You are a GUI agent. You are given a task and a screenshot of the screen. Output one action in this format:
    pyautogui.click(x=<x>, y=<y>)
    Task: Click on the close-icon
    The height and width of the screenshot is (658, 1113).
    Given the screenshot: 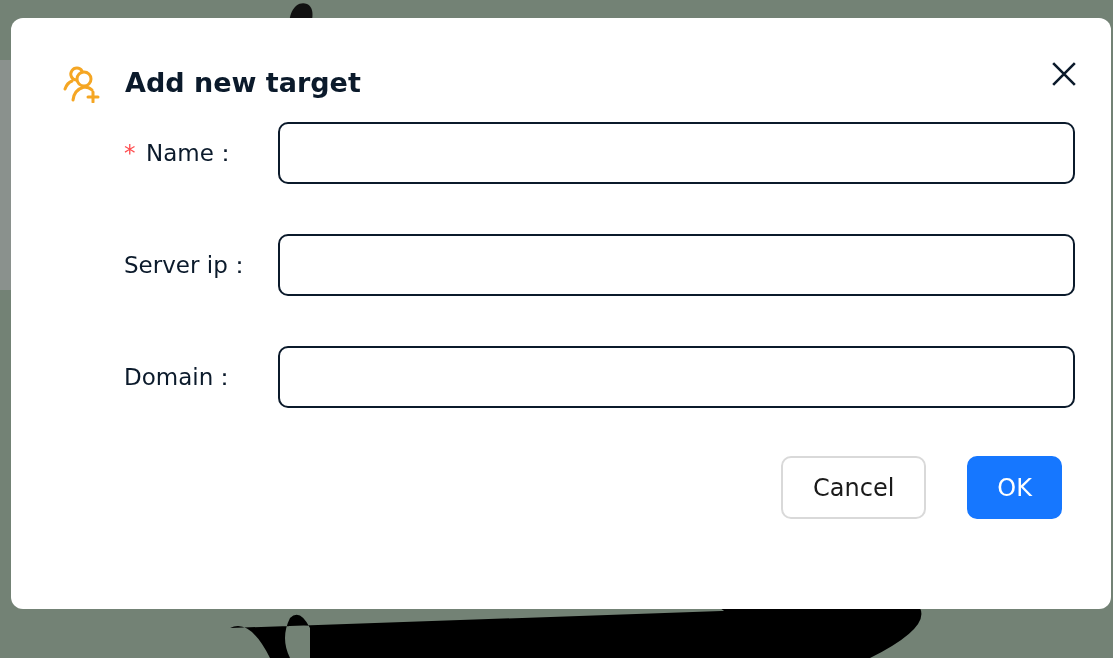 What is the action you would take?
    pyautogui.click(x=1064, y=74)
    